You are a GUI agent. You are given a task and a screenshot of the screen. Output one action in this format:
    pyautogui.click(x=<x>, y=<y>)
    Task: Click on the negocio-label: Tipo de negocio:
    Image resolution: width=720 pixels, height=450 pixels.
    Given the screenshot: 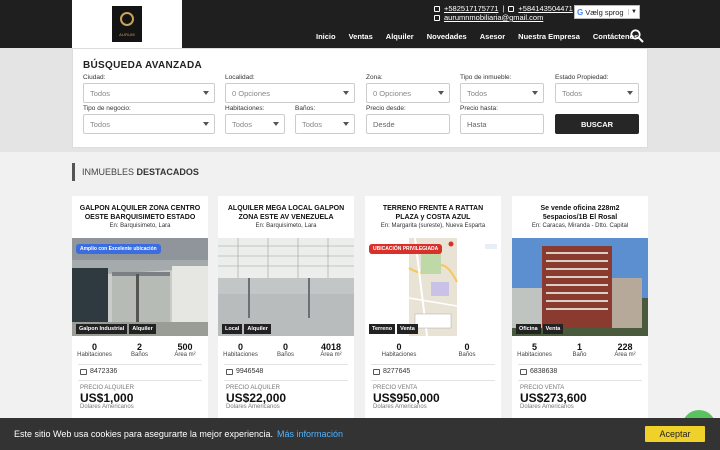 What is the action you would take?
    pyautogui.click(x=107, y=108)
    